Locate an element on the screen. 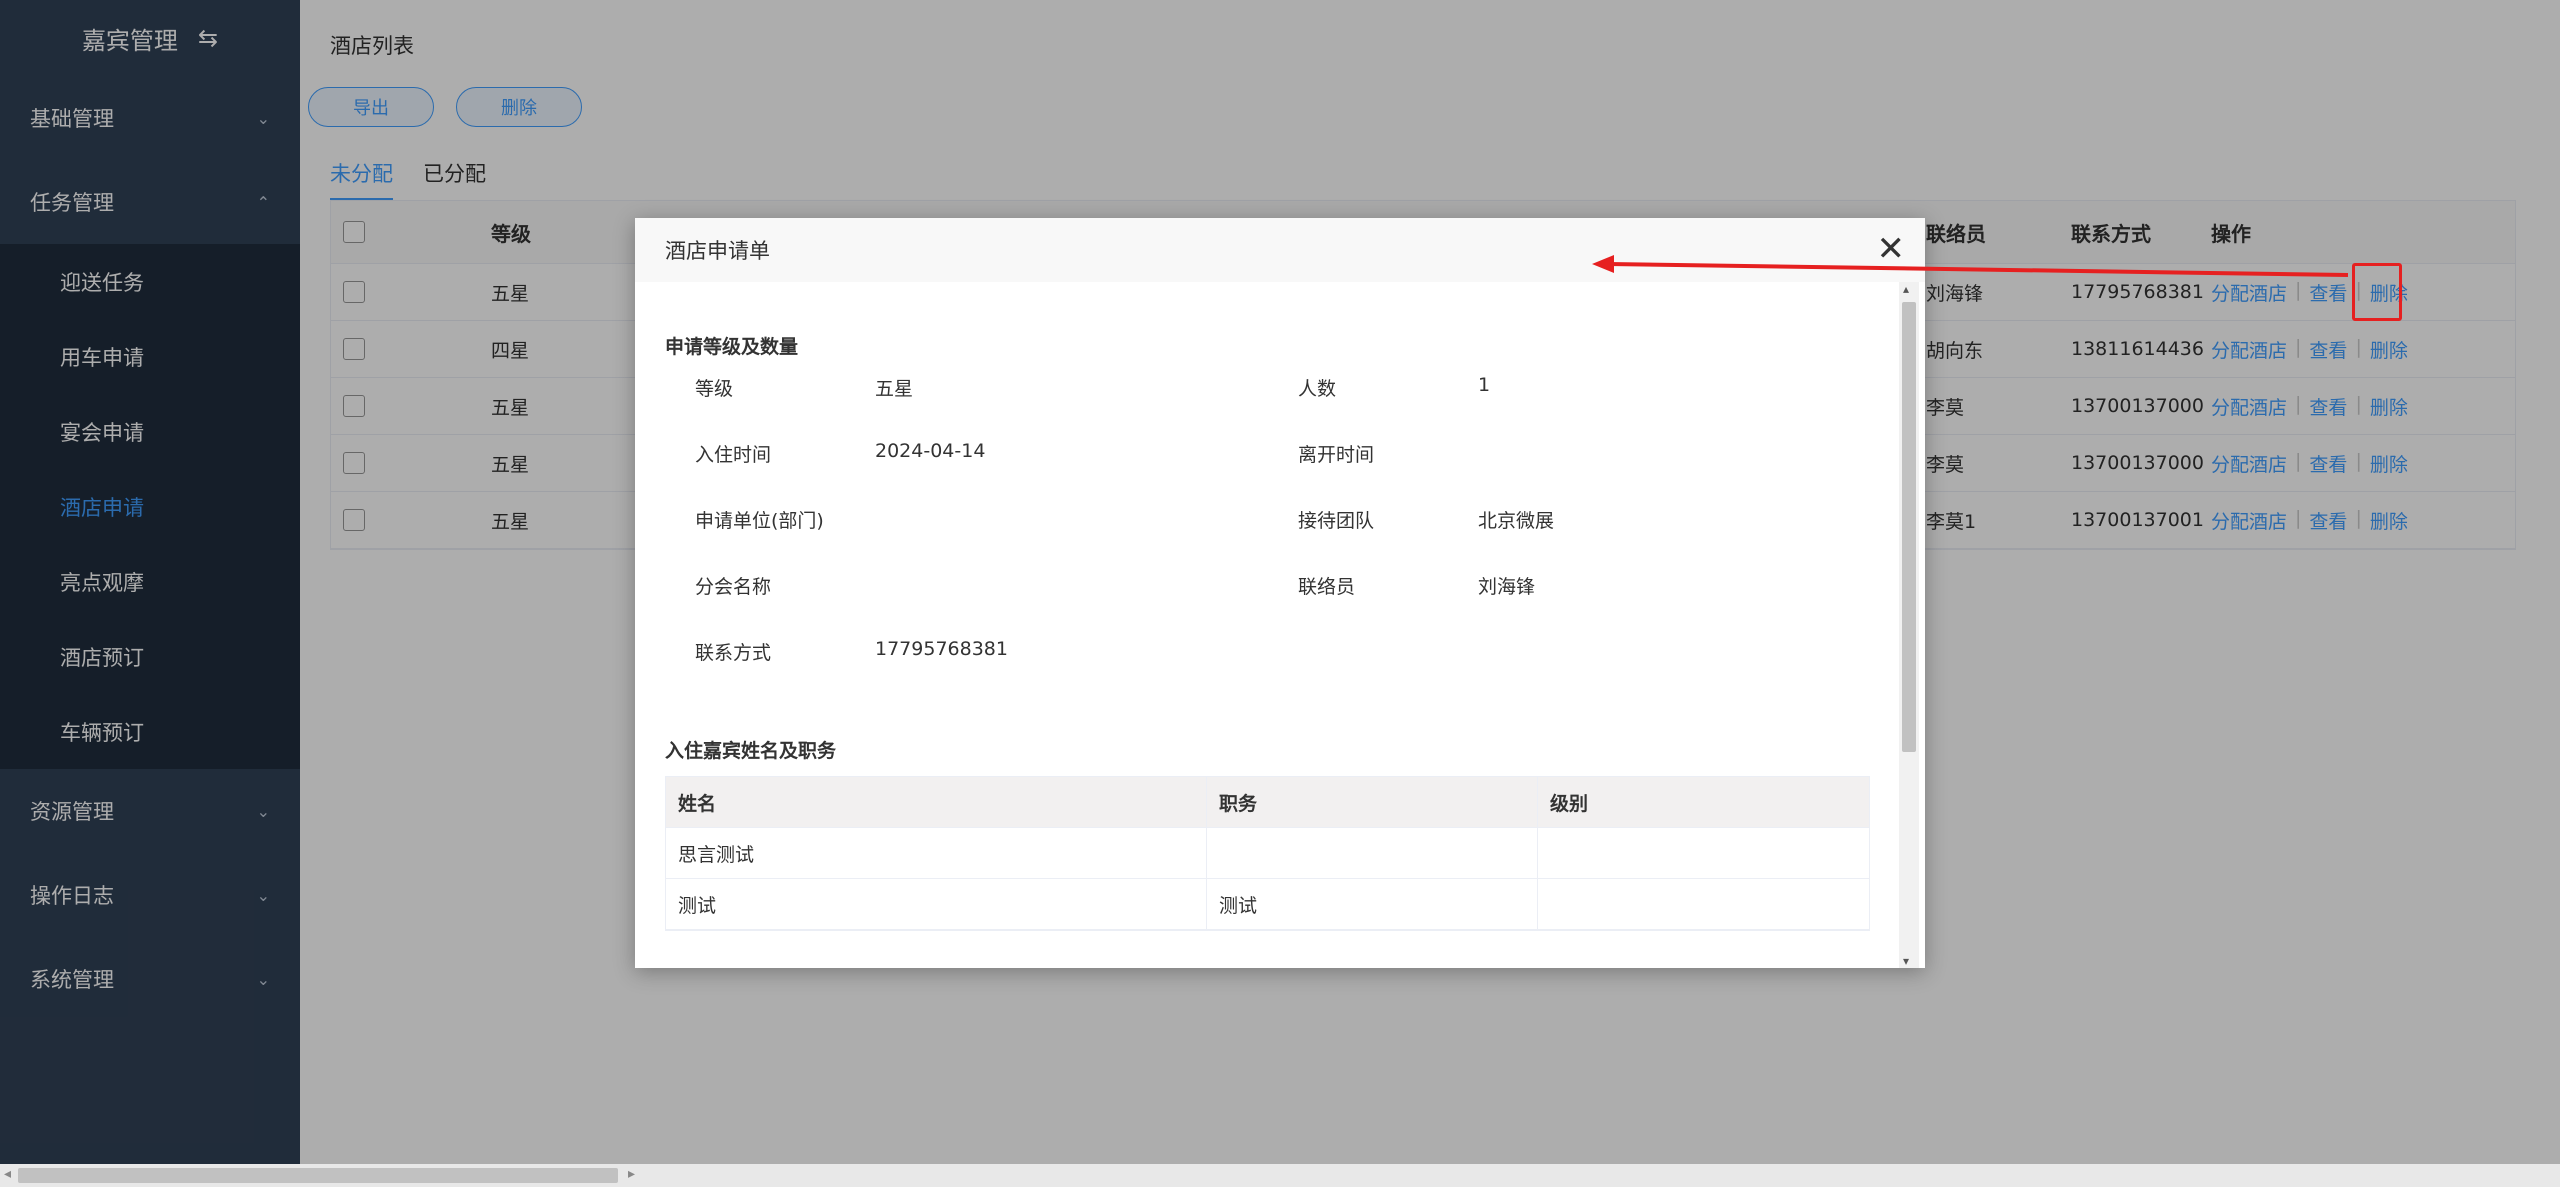 The height and width of the screenshot is (1187, 2560). guest-table: 姓名 职务 级别 思言测试 测试 测试 is located at coordinates (1267, 853).